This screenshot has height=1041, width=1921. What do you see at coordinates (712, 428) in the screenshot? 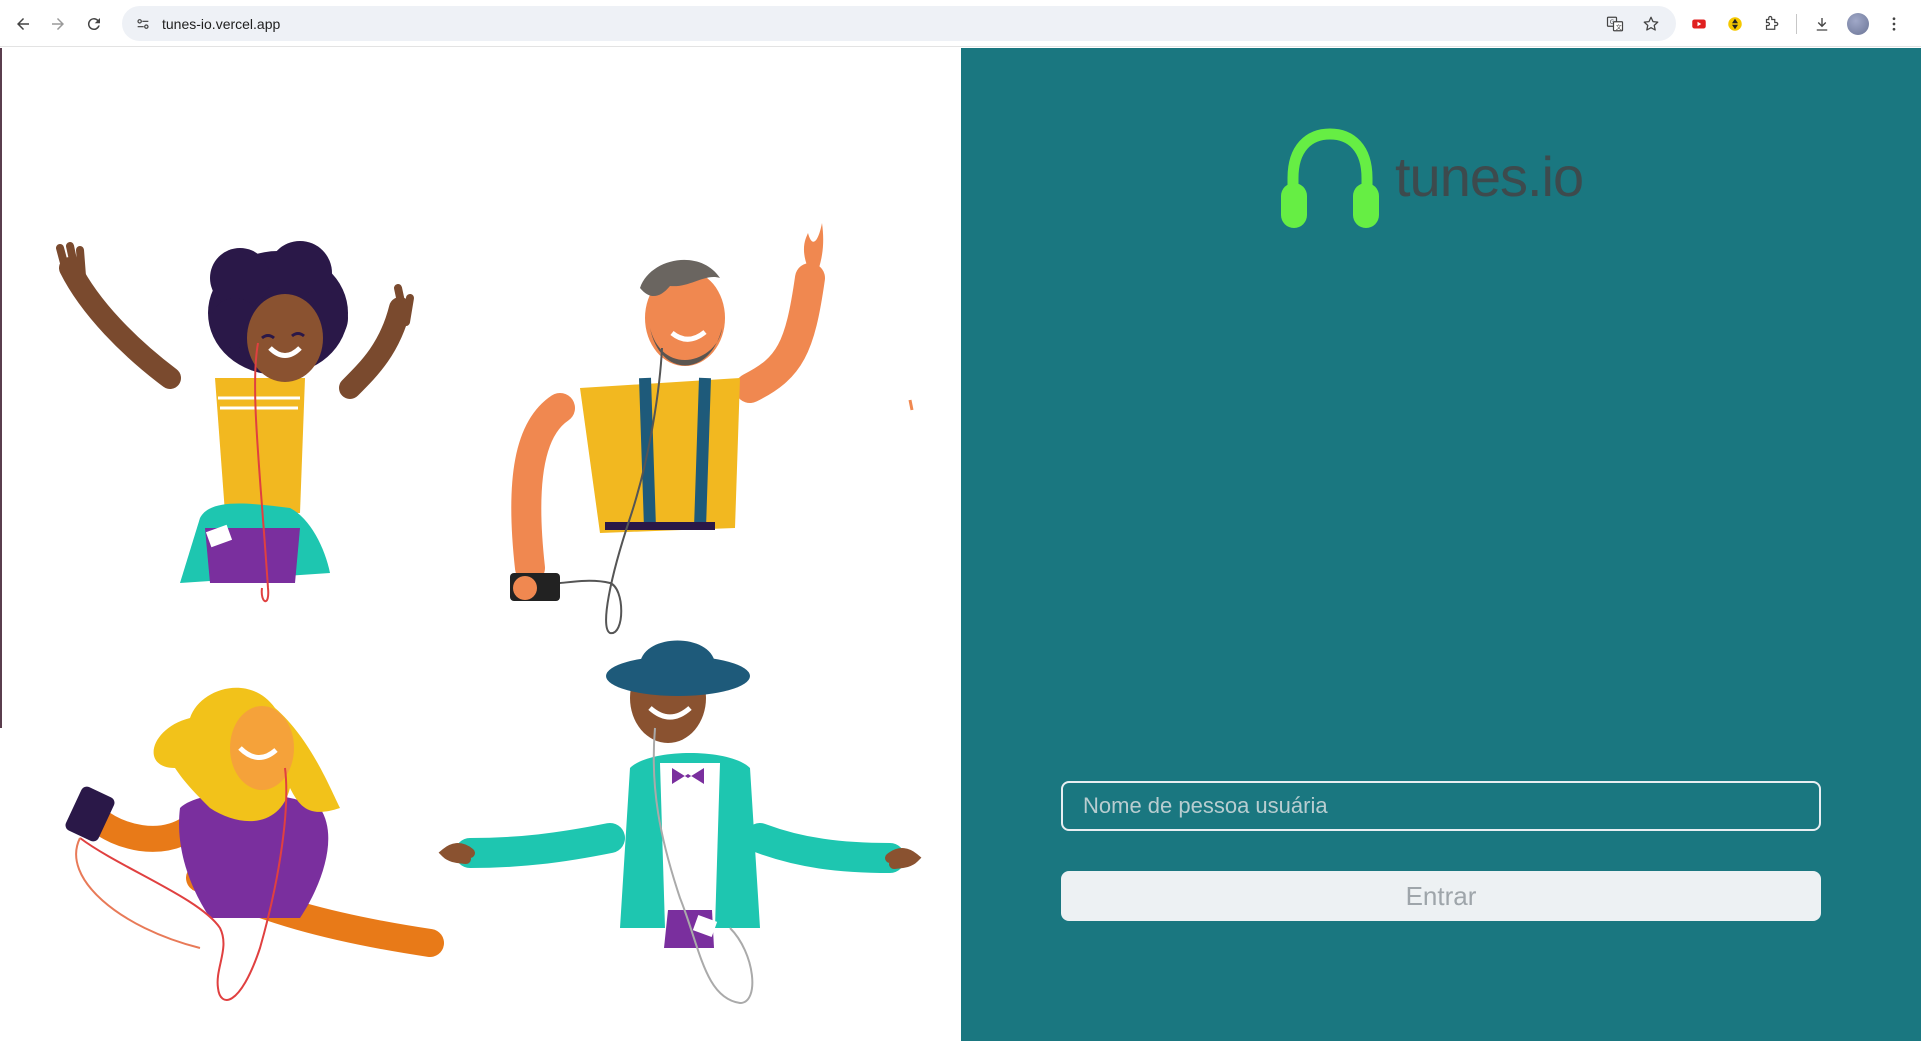
I see `person-bearded-man` at bounding box center [712, 428].